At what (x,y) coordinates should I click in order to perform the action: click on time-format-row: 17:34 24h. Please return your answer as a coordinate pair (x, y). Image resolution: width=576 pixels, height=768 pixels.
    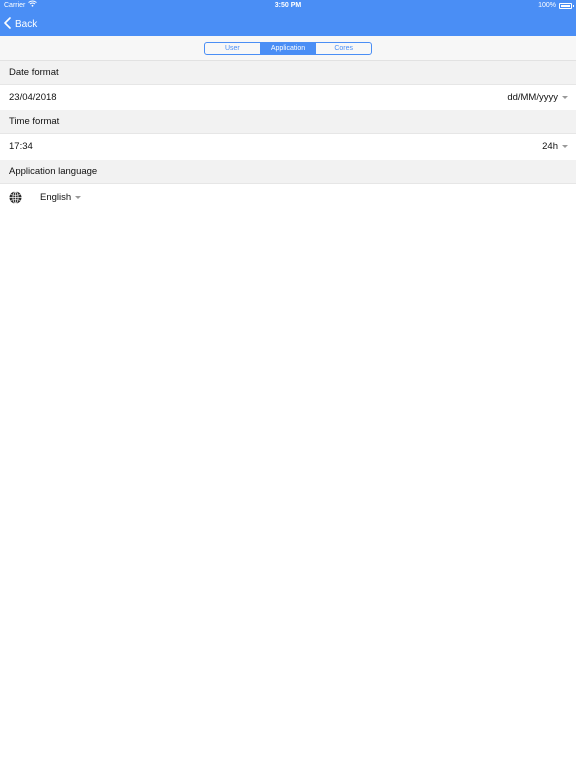
    Looking at the image, I should click on (288, 146).